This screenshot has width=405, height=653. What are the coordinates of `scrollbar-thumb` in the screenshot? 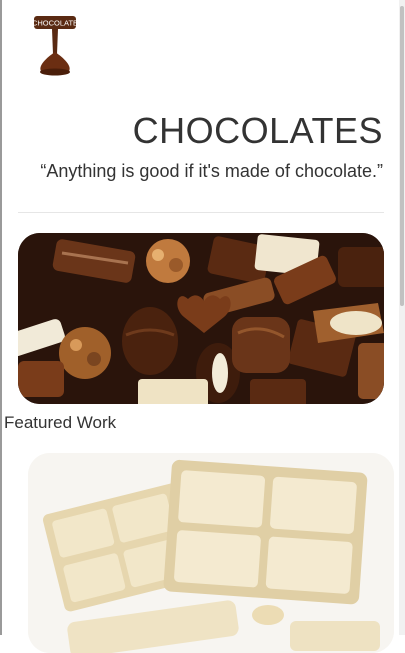 It's located at (402, 156).